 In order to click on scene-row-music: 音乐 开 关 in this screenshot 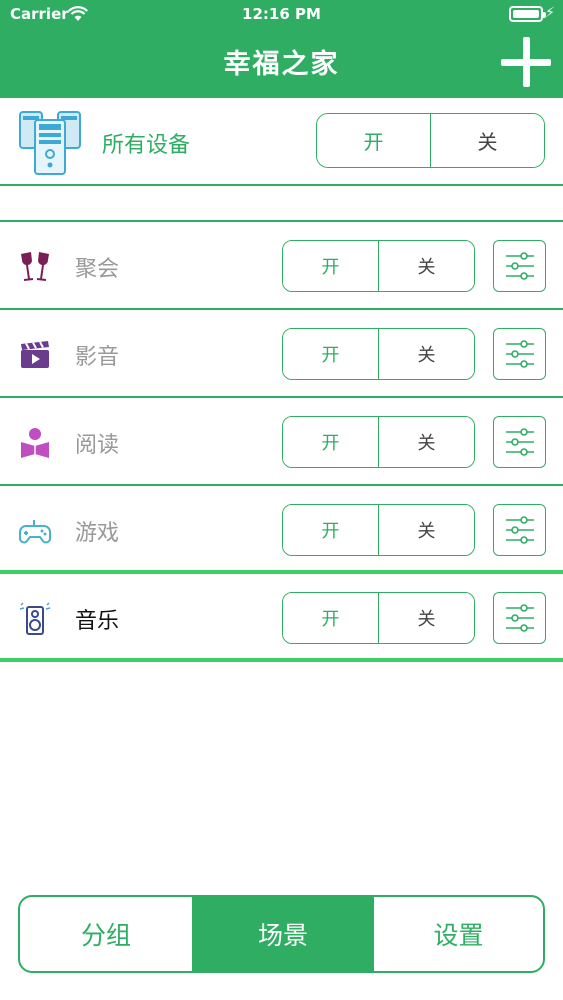, I will do `click(281, 618)`.